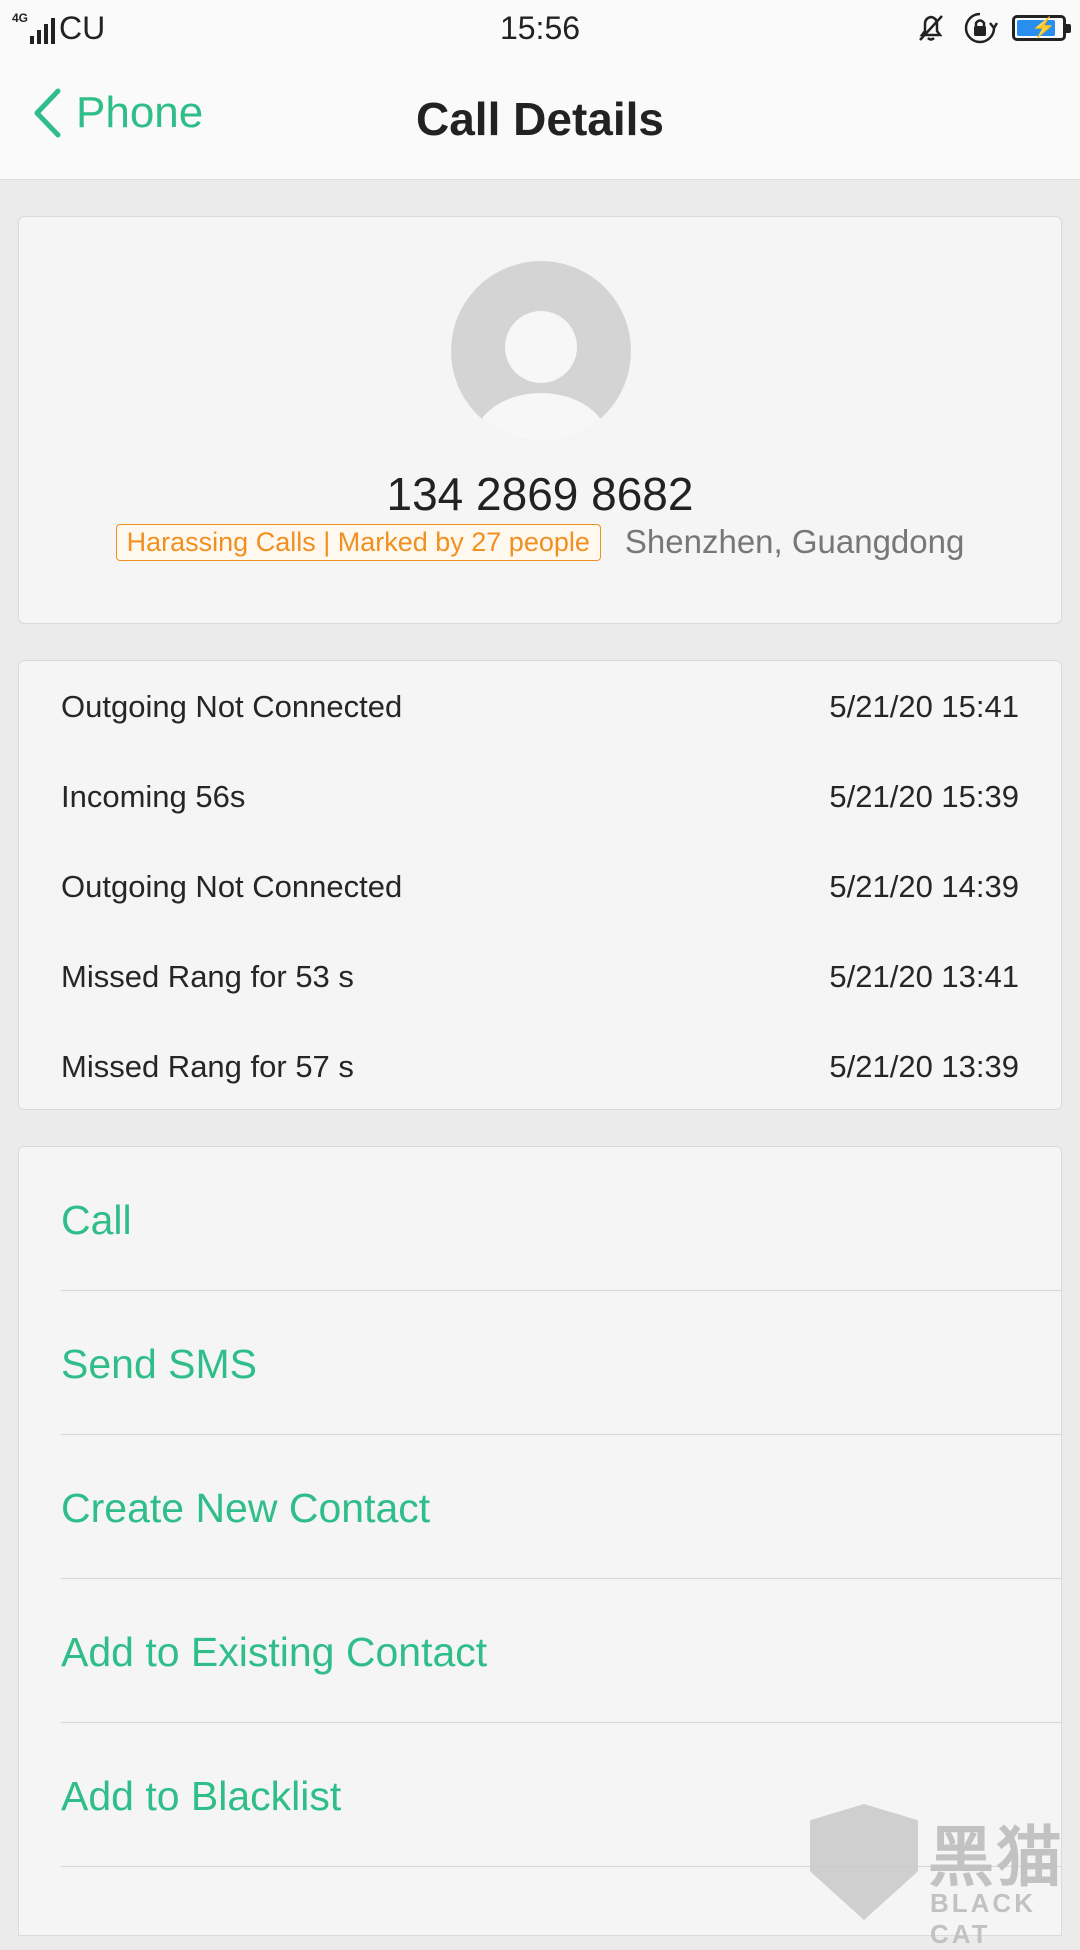 The image size is (1080, 1950). Describe the element at coordinates (981, 28) in the screenshot. I see `rotation-lock-icon` at that location.